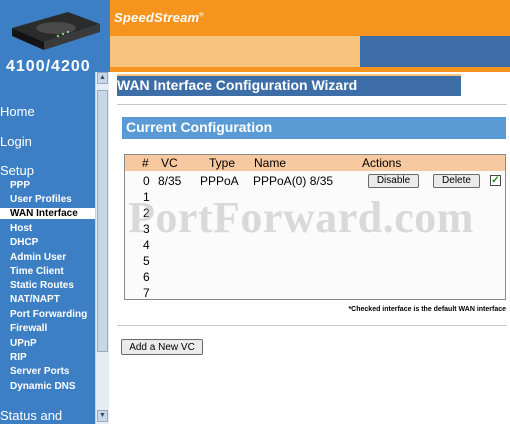 Image resolution: width=510 pixels, height=424 pixels. What do you see at coordinates (146, 261) in the screenshot?
I see `row-num-5: 5` at bounding box center [146, 261].